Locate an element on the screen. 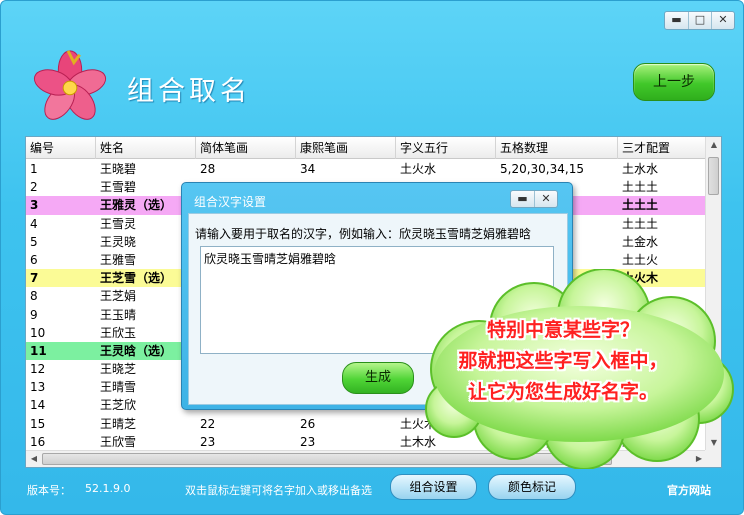 This screenshot has height=515, width=744. dialog-controls: ▬ ✕ is located at coordinates (534, 199).